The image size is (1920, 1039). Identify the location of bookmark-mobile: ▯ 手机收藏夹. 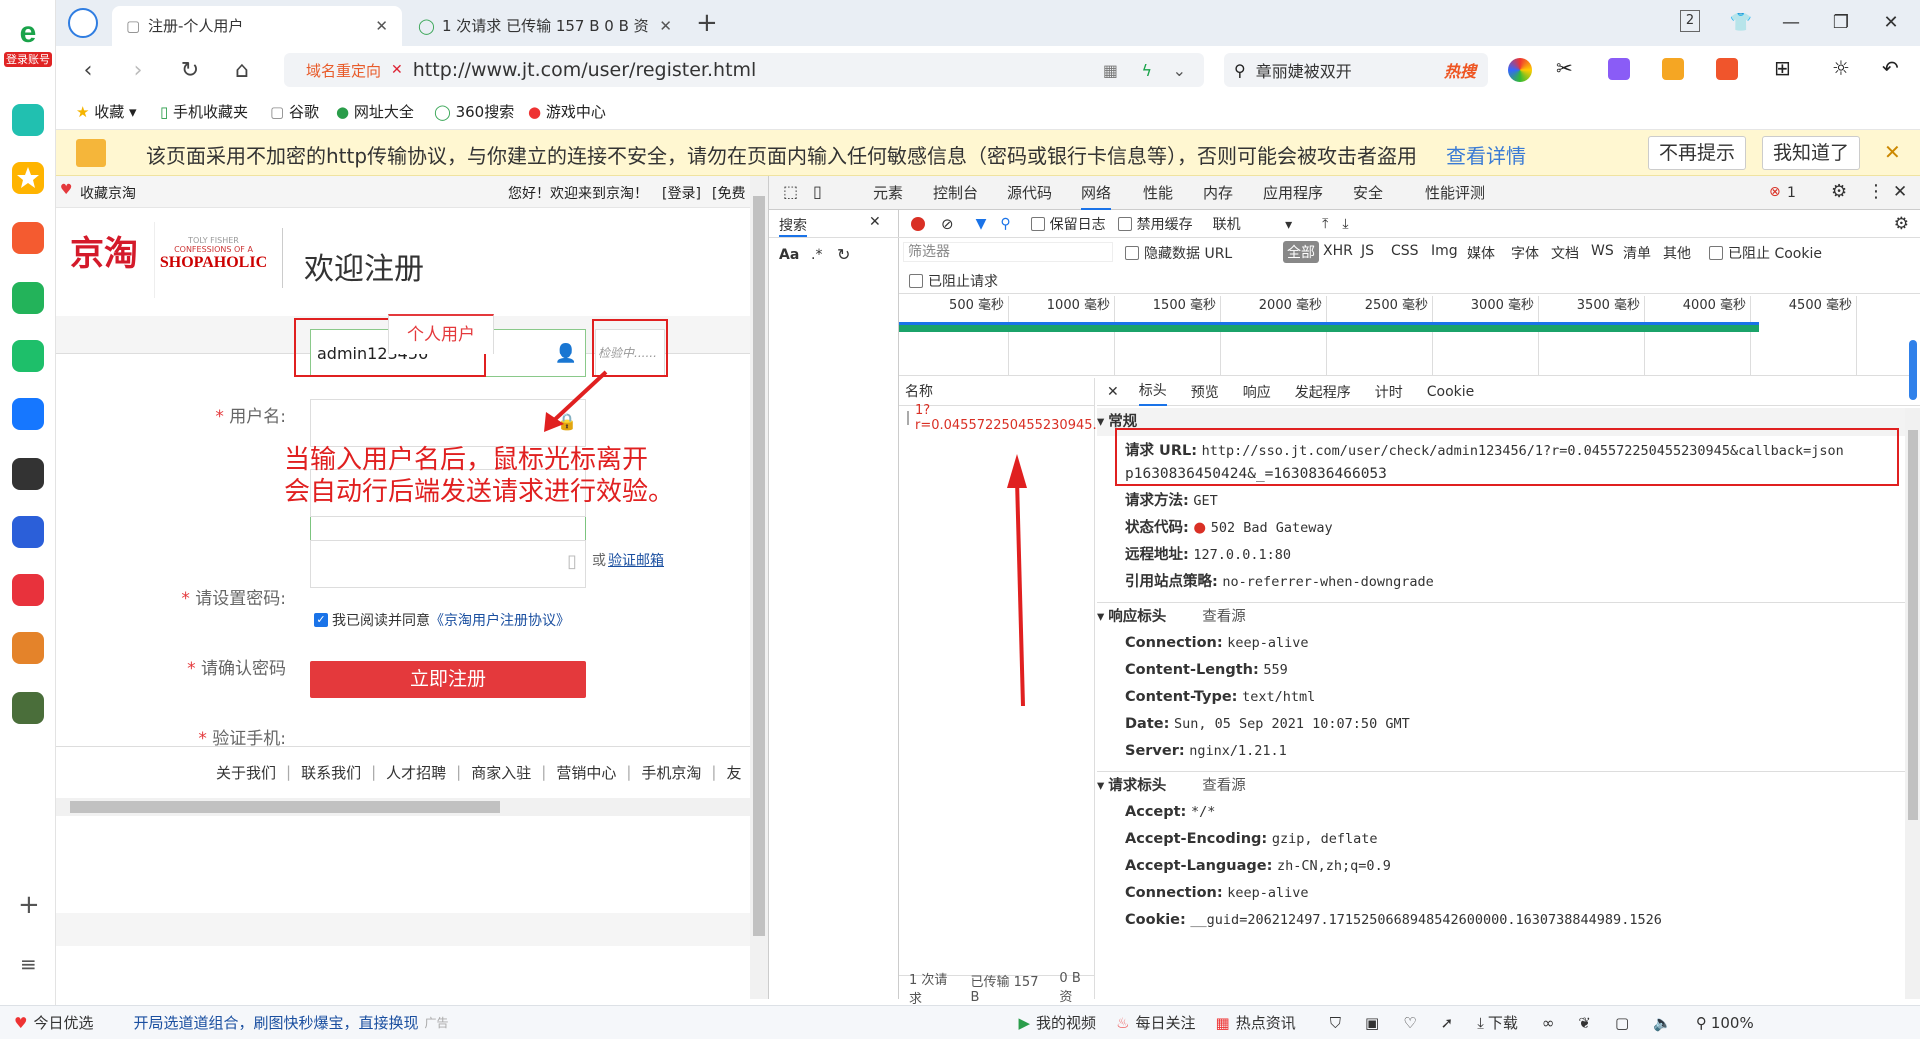
(204, 112).